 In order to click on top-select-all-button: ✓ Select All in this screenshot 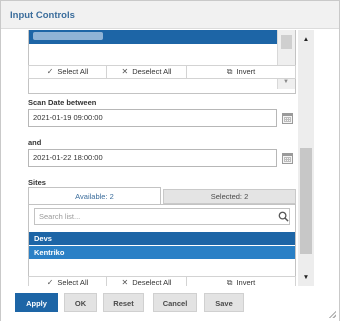, I will do `click(68, 72)`.